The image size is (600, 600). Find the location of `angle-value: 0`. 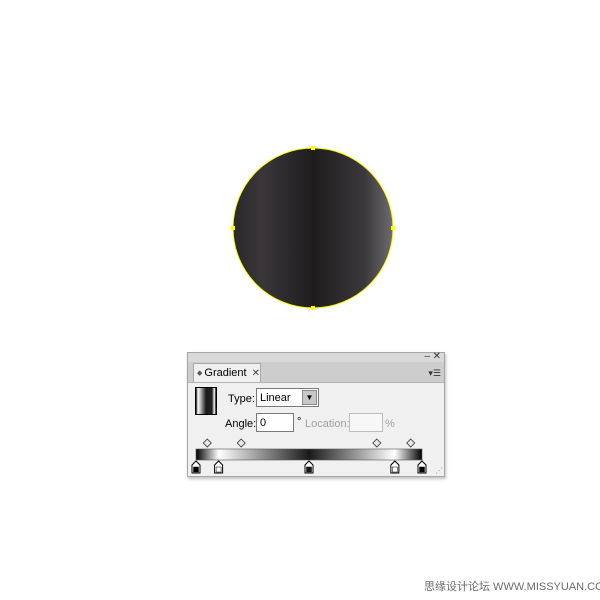

angle-value: 0 is located at coordinates (263, 423).